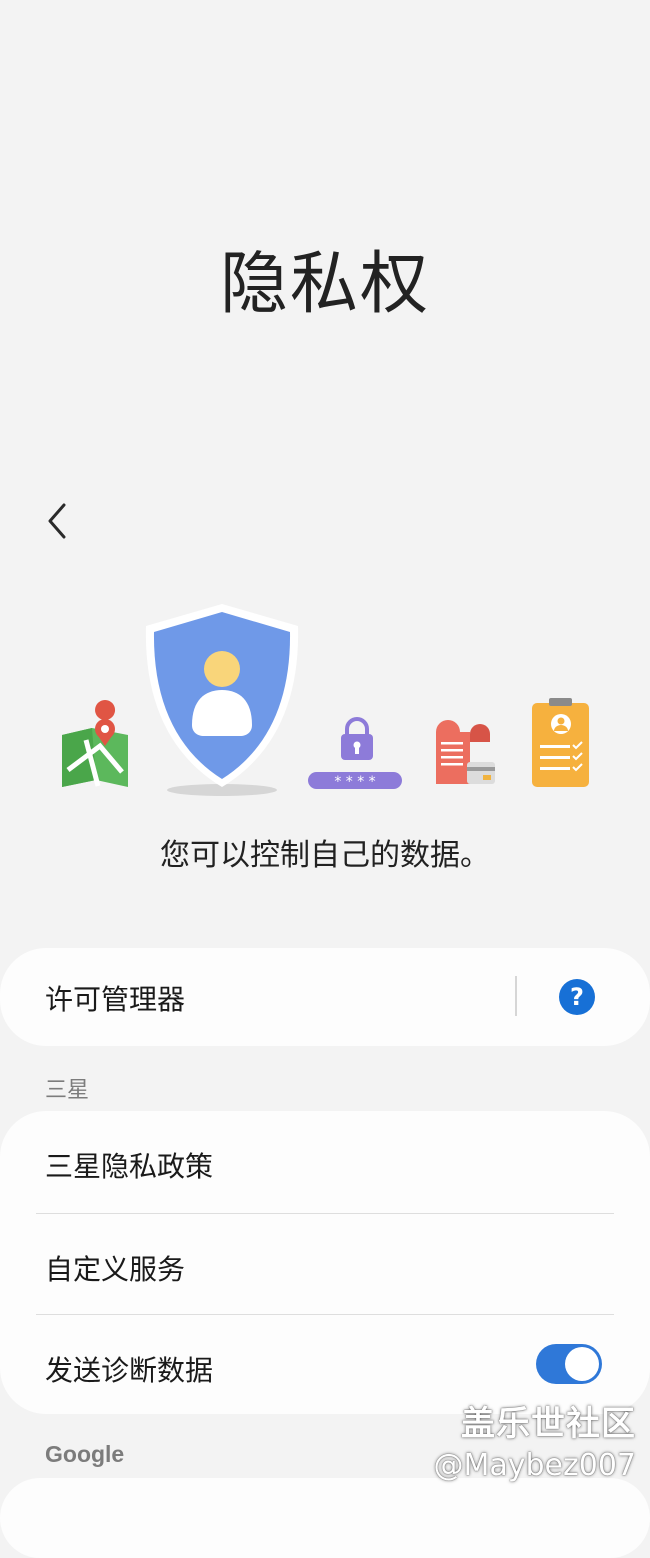 This screenshot has width=650, height=1558. I want to click on google-card, so click(325, 1518).